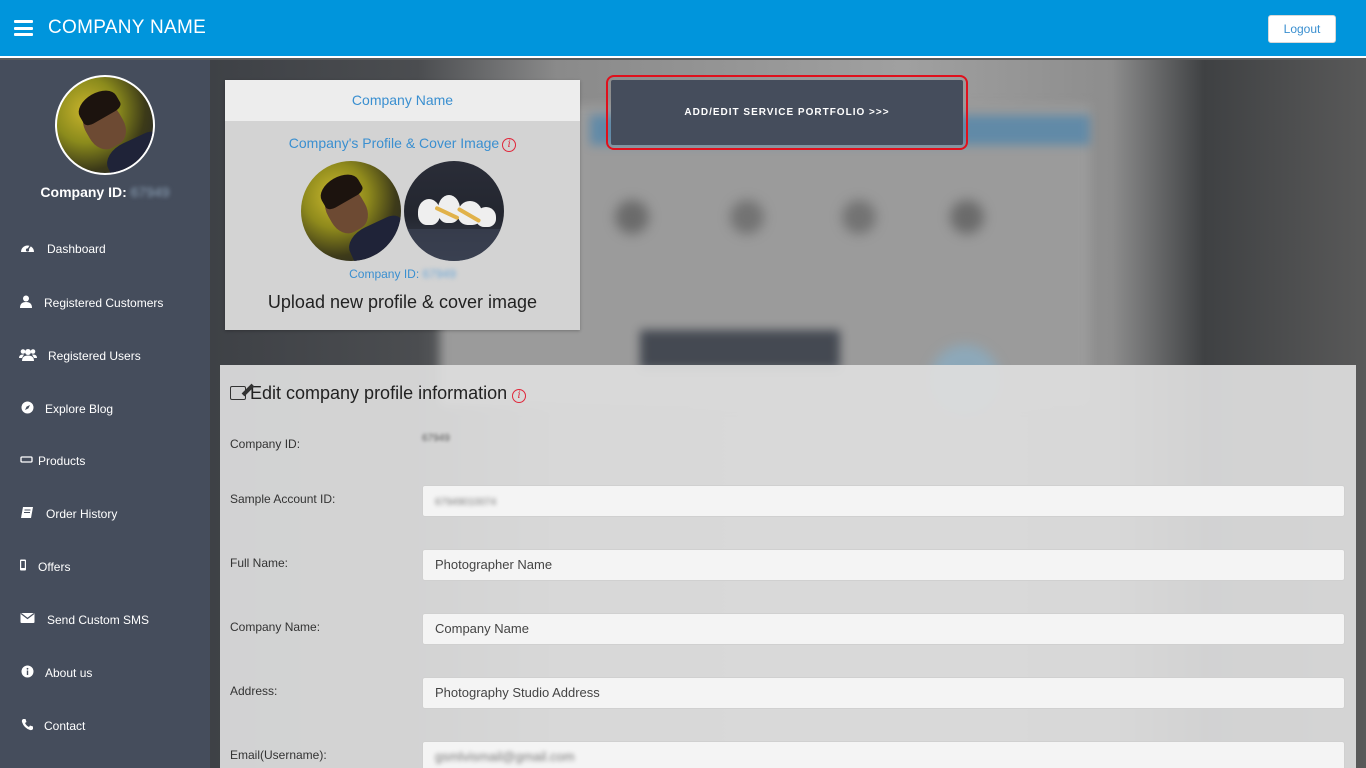 The height and width of the screenshot is (768, 1366). What do you see at coordinates (27, 672) in the screenshot?
I see `info-icon` at bounding box center [27, 672].